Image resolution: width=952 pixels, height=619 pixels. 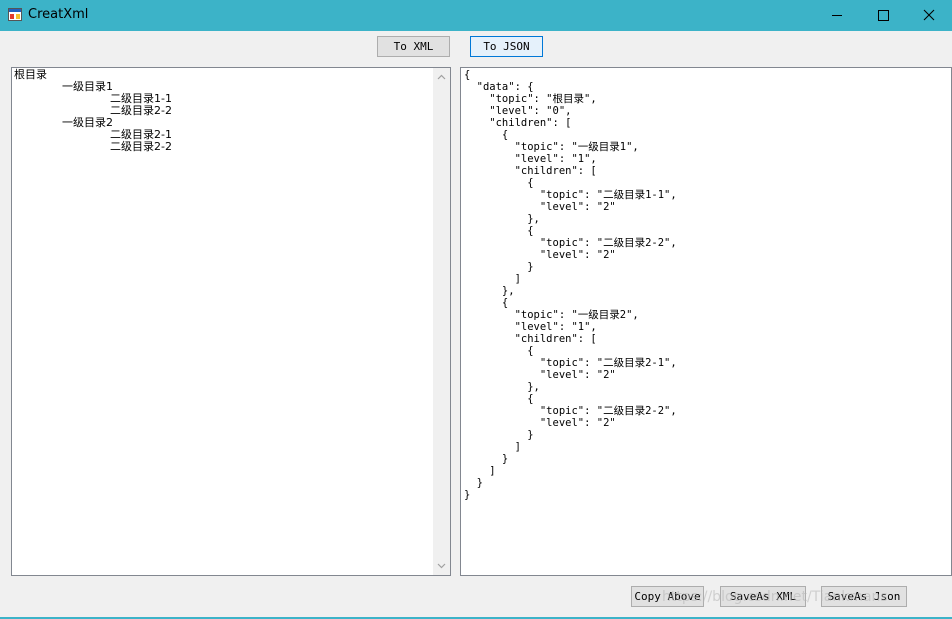 I want to click on scroll-up-arrow-icon, so click(x=441, y=77).